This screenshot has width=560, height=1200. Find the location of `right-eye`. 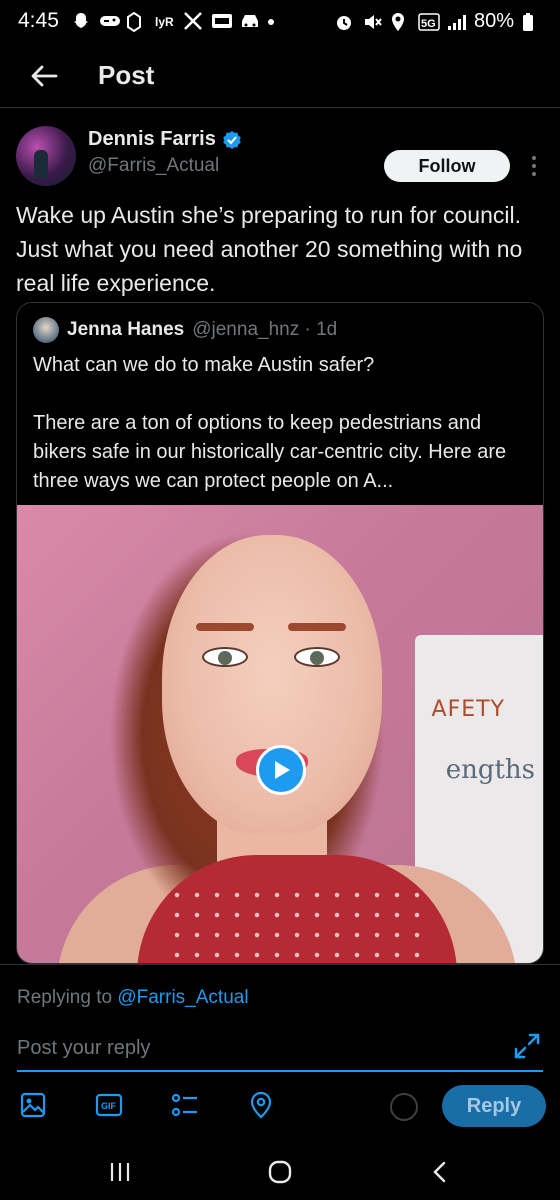

right-eye is located at coordinates (317, 657).